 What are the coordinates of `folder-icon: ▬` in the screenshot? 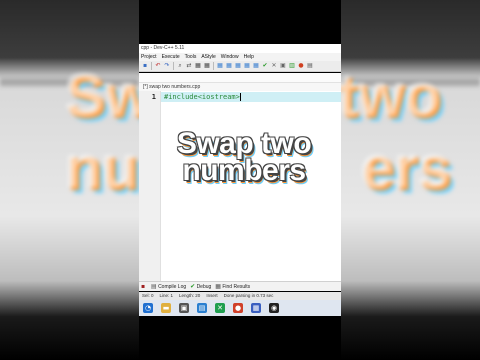 It's located at (166, 308).